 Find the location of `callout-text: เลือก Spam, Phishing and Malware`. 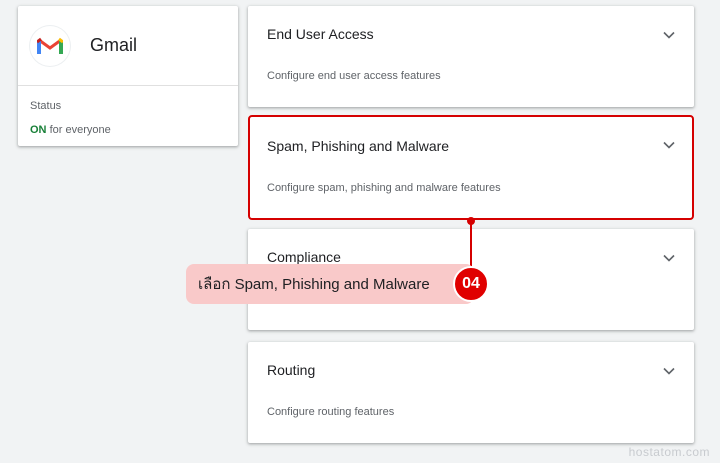

callout-text: เลือก Spam, Phishing and Malware is located at coordinates (314, 284).